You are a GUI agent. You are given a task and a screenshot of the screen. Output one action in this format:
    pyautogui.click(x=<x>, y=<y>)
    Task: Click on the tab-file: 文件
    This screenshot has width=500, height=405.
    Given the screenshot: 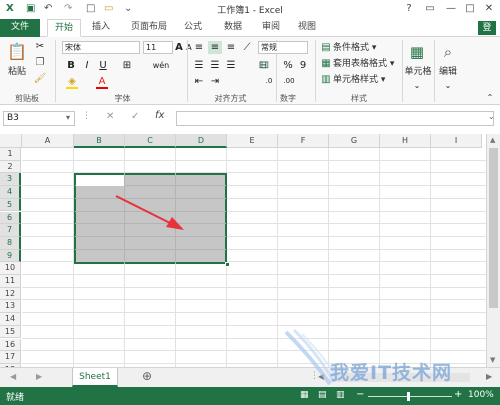 What is the action you would take?
    pyautogui.click(x=20, y=28)
    